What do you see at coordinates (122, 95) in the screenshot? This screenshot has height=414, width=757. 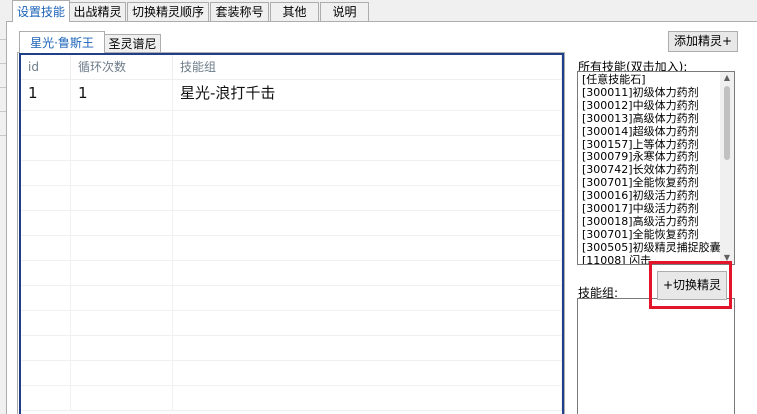 I see `cell-loops: 1` at bounding box center [122, 95].